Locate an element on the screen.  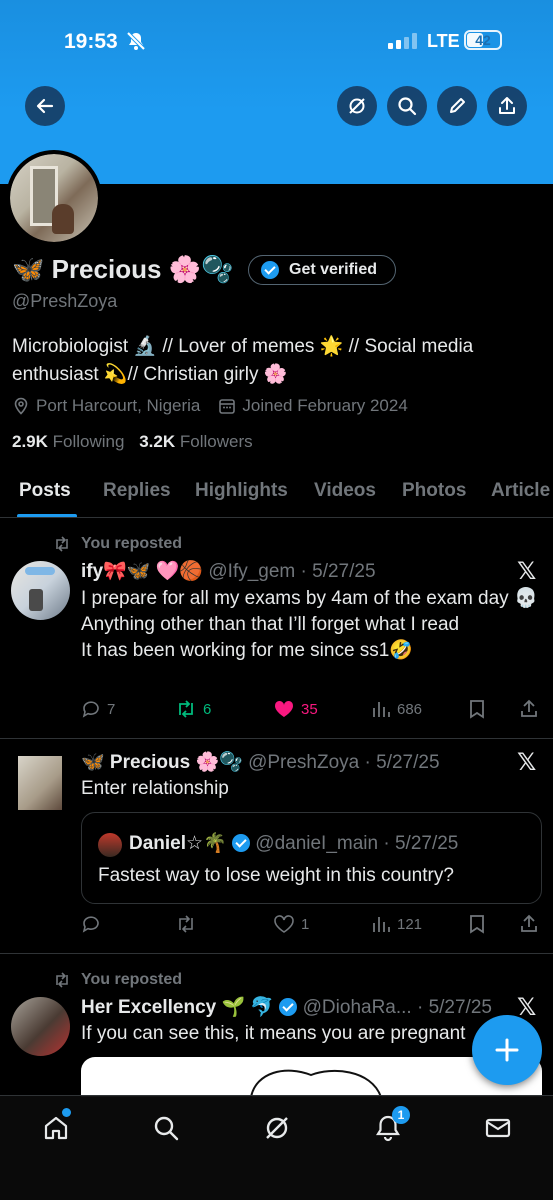
battery-level: 42 is located at coordinates (483, 40).